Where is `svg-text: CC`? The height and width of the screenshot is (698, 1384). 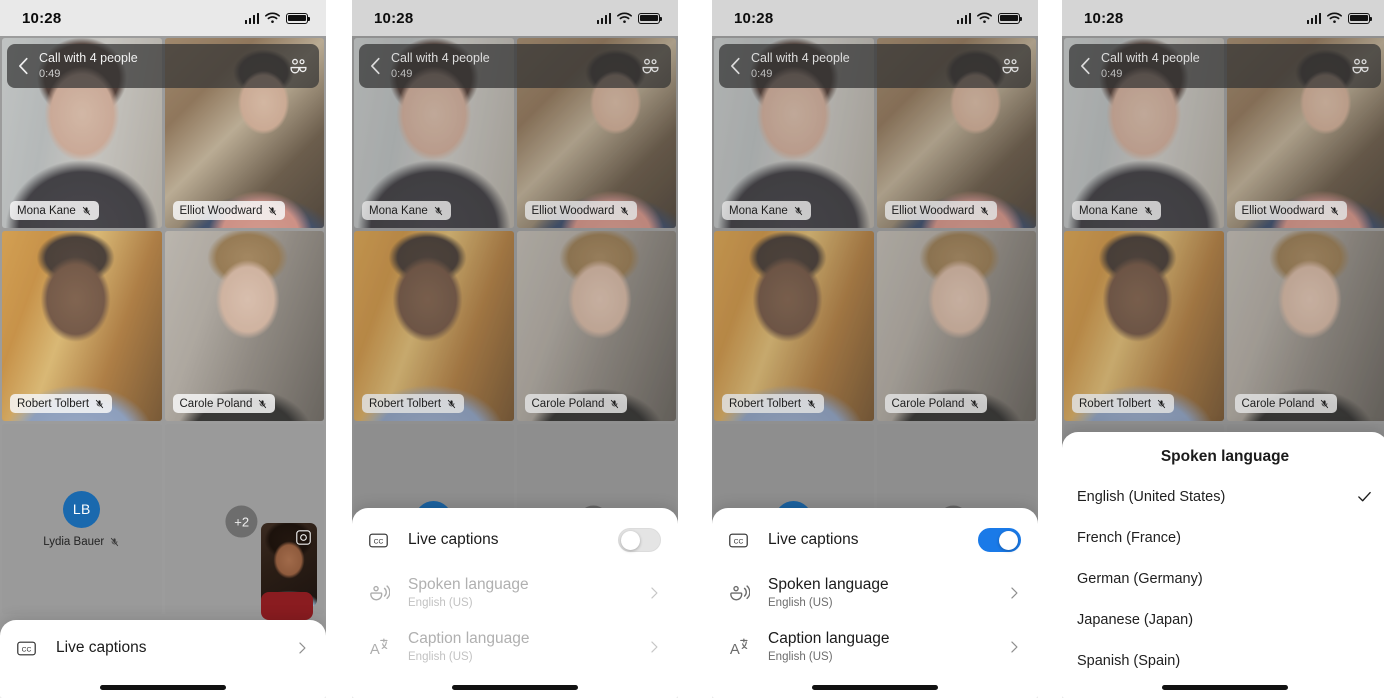
svg-text: CC is located at coordinates (379, 541).